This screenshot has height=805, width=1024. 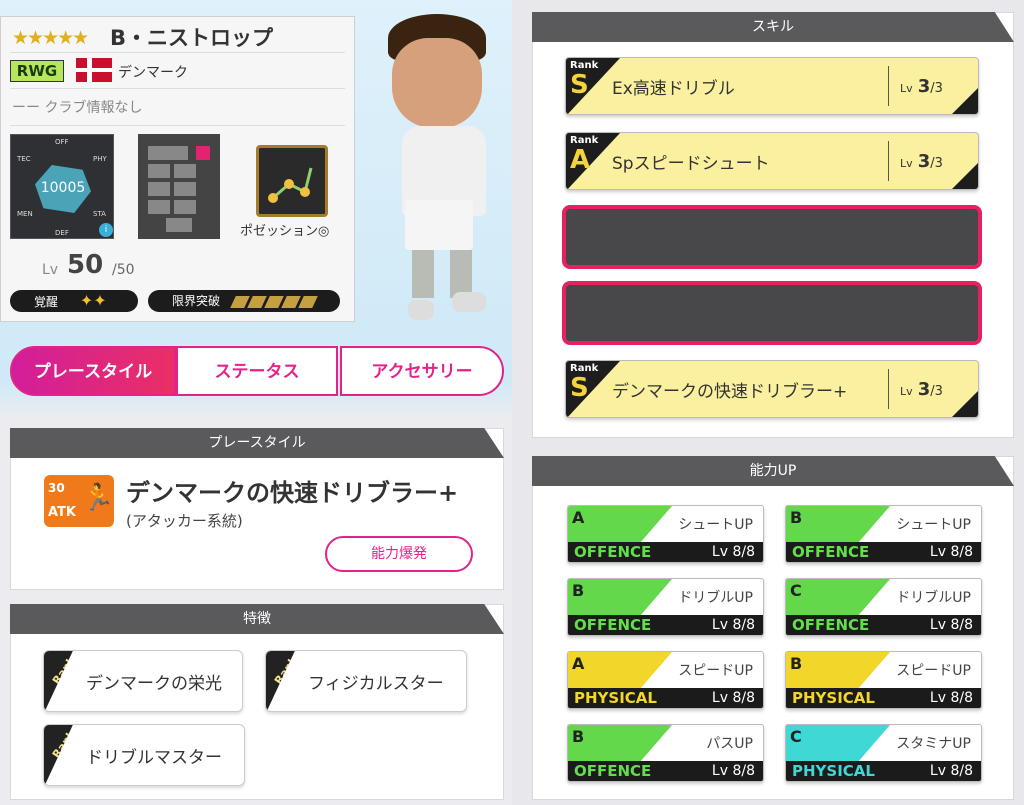 What do you see at coordinates (56, 488) in the screenshot?
I see `attacker-type-number: 30` at bounding box center [56, 488].